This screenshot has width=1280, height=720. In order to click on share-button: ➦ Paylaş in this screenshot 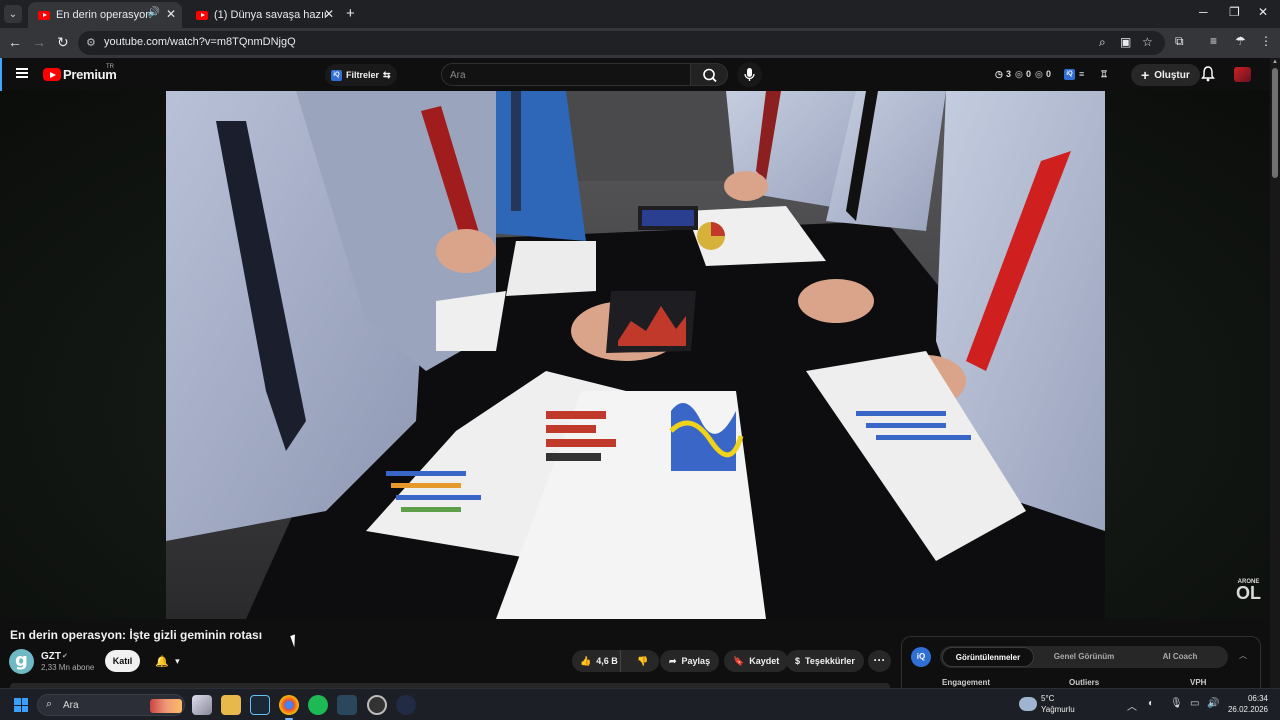, I will do `click(690, 661)`.